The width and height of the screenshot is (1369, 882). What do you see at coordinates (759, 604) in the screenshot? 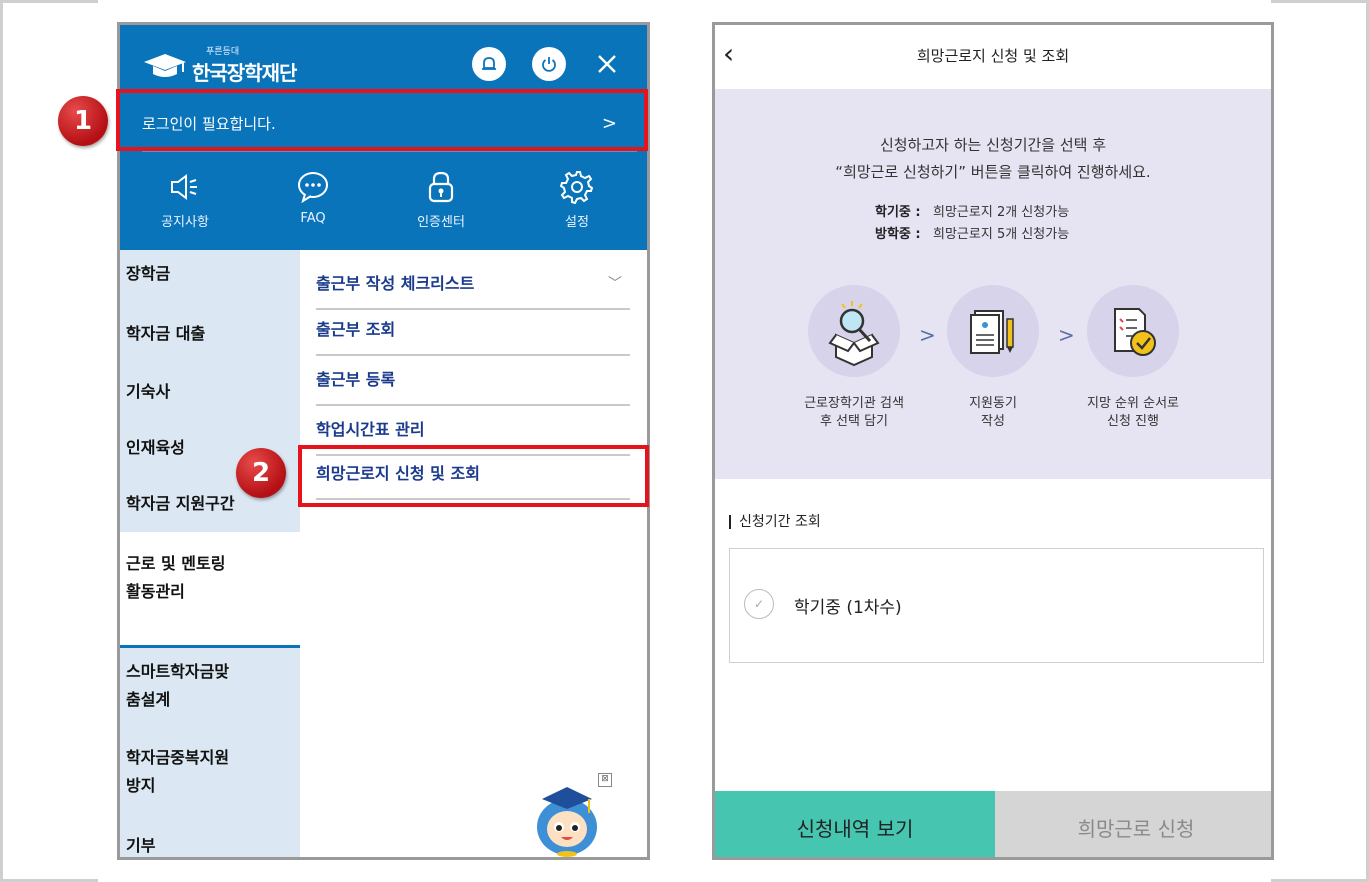
I see `check-circle-icon: ✓` at bounding box center [759, 604].